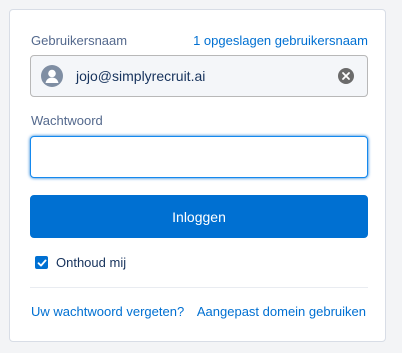 This screenshot has height=353, width=402. Describe the element at coordinates (281, 311) in the screenshot. I see `custom-domain-link: Aangepast domein gebruiken` at that location.